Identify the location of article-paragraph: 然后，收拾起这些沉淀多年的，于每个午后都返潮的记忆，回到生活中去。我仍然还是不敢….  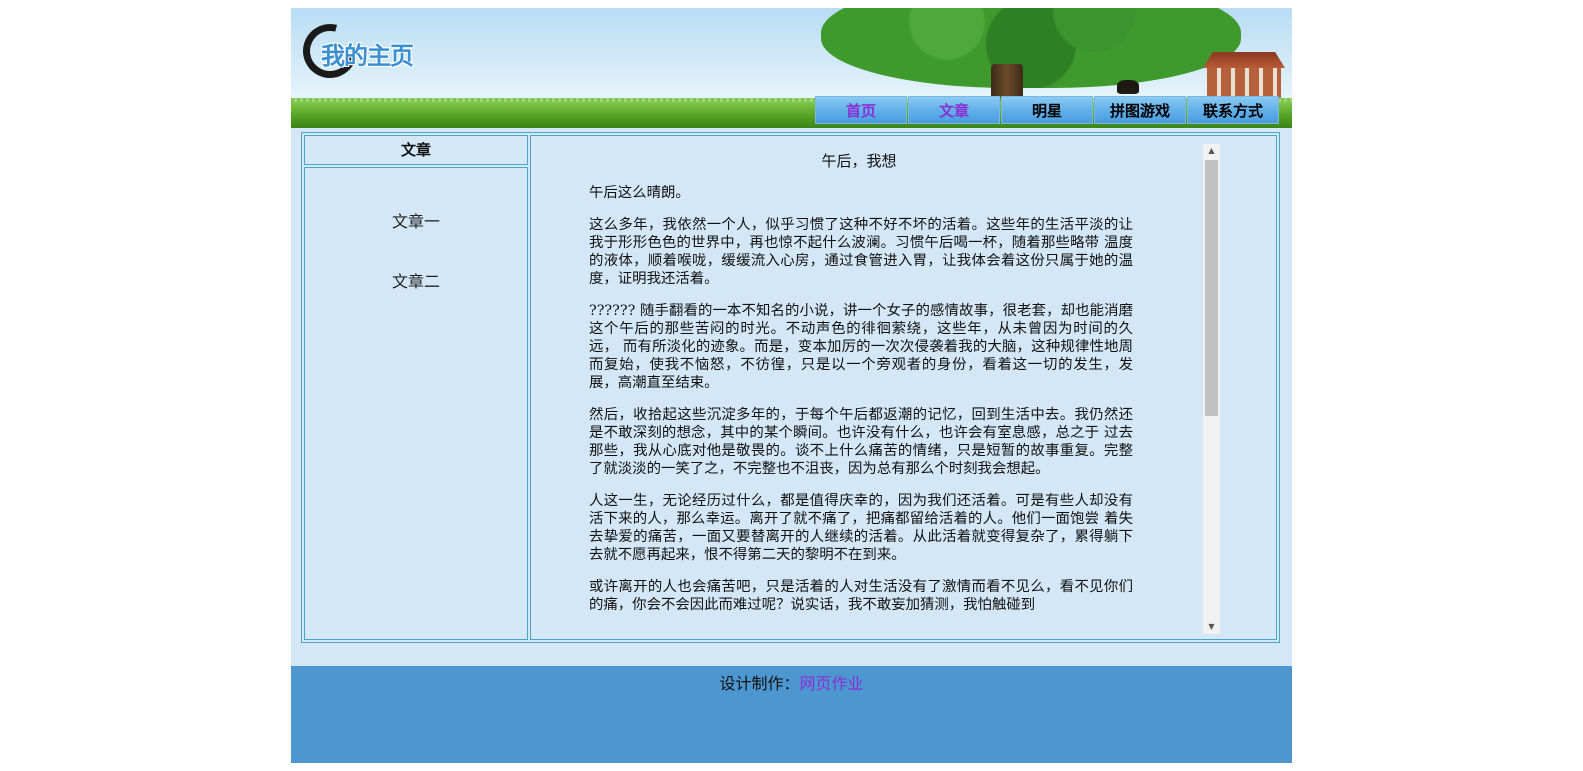
(861, 442).